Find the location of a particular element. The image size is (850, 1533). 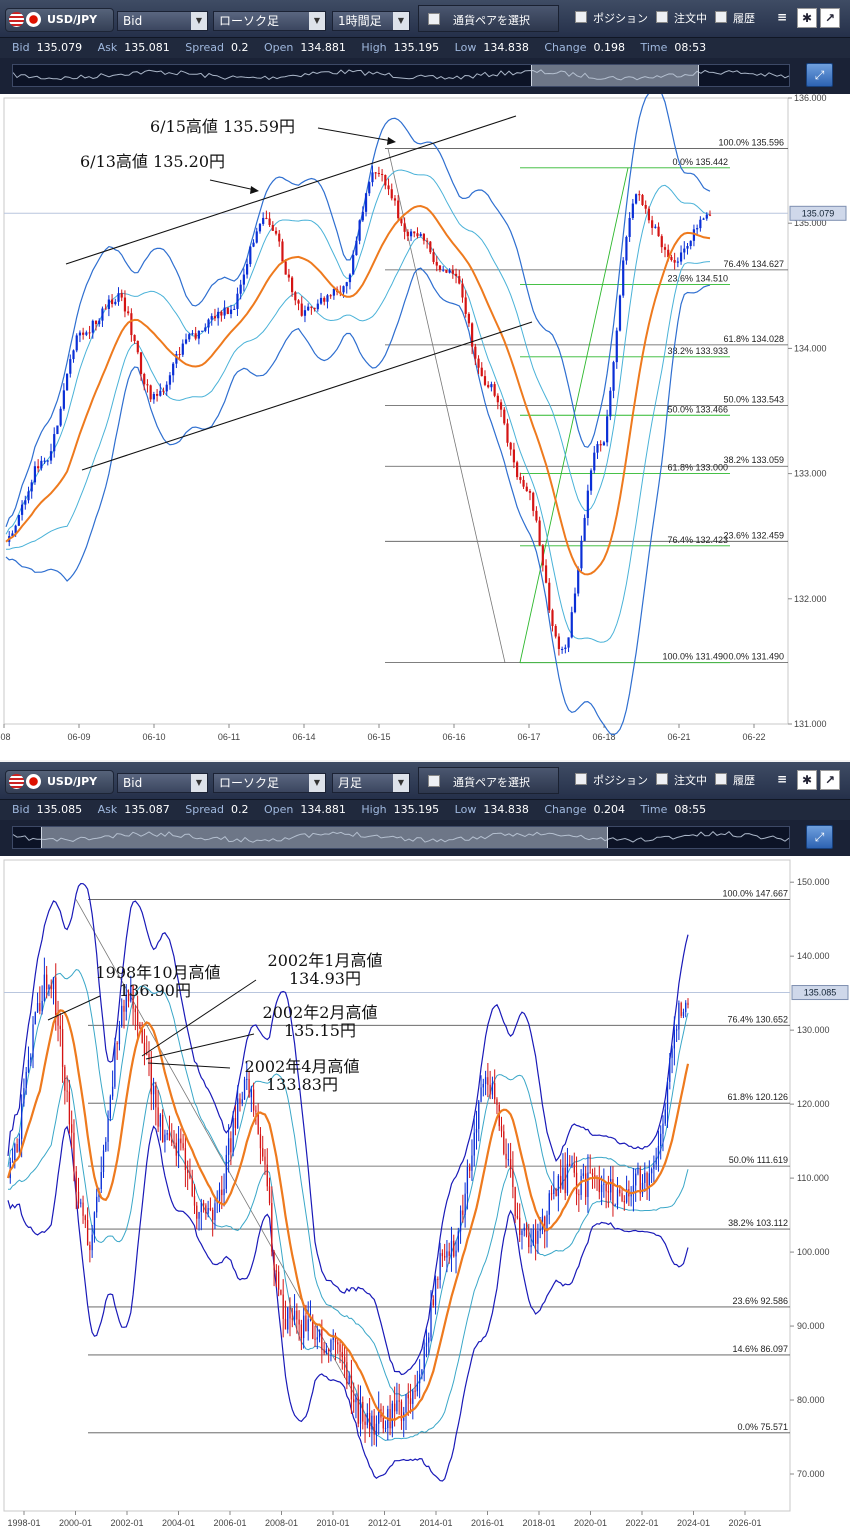

x-tick-label: 2018-01 is located at coordinates (538, 1523).